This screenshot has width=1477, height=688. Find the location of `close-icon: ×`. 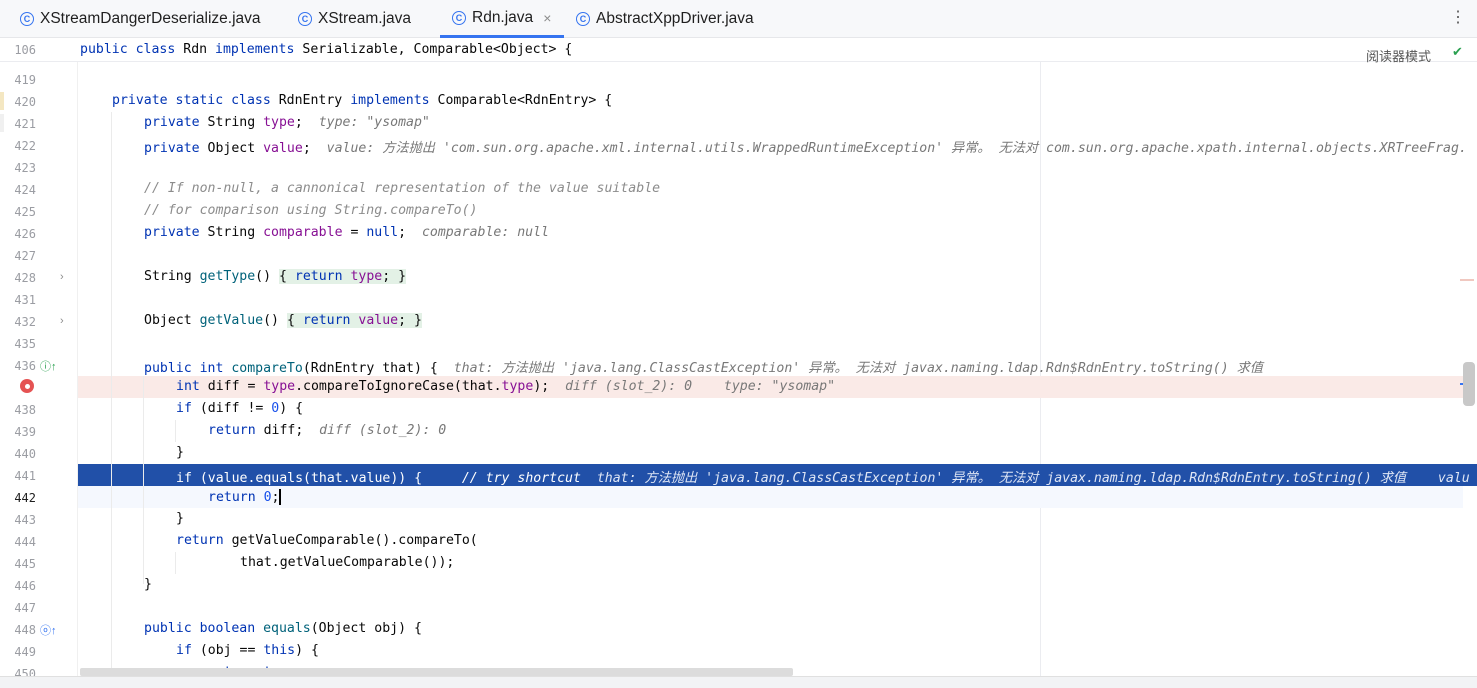

close-icon: × is located at coordinates (547, 18).